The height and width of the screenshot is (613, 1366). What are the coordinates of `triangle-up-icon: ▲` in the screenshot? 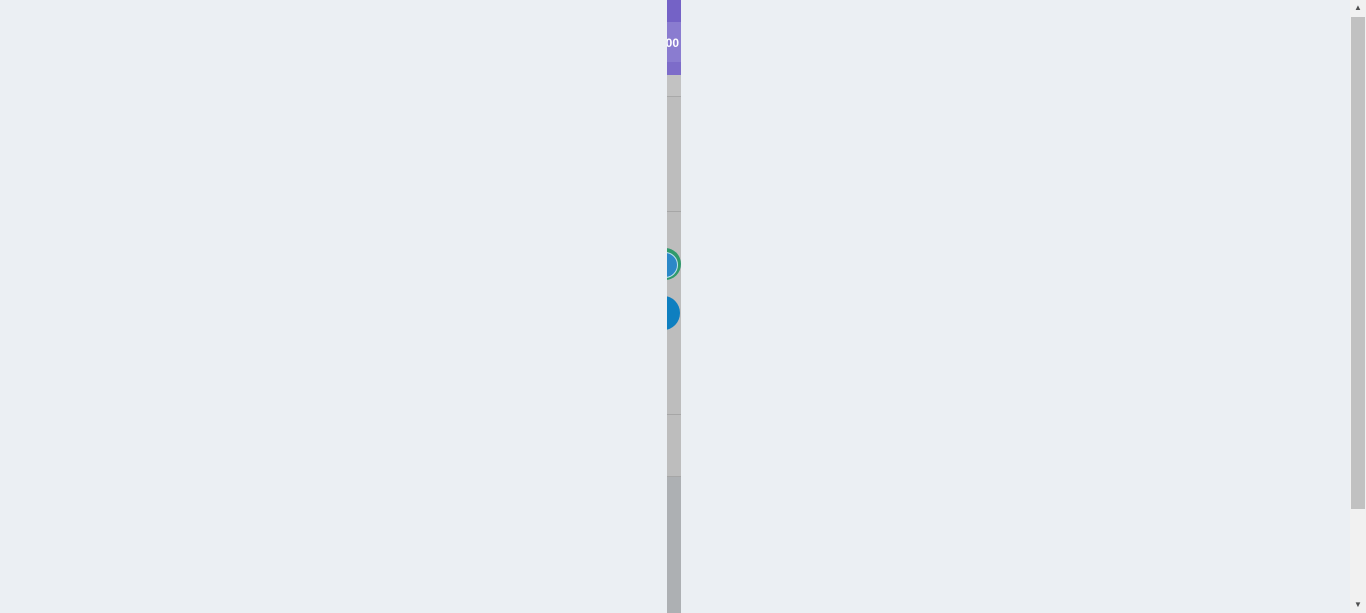 It's located at (1358, 8).